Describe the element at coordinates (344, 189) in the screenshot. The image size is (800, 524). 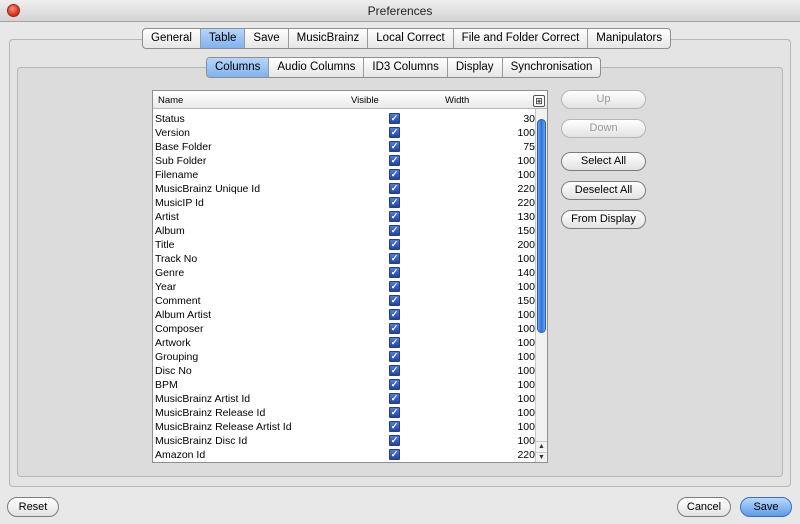
I see `table-row: MusicBrainz Unique Id ✓ 220` at that location.